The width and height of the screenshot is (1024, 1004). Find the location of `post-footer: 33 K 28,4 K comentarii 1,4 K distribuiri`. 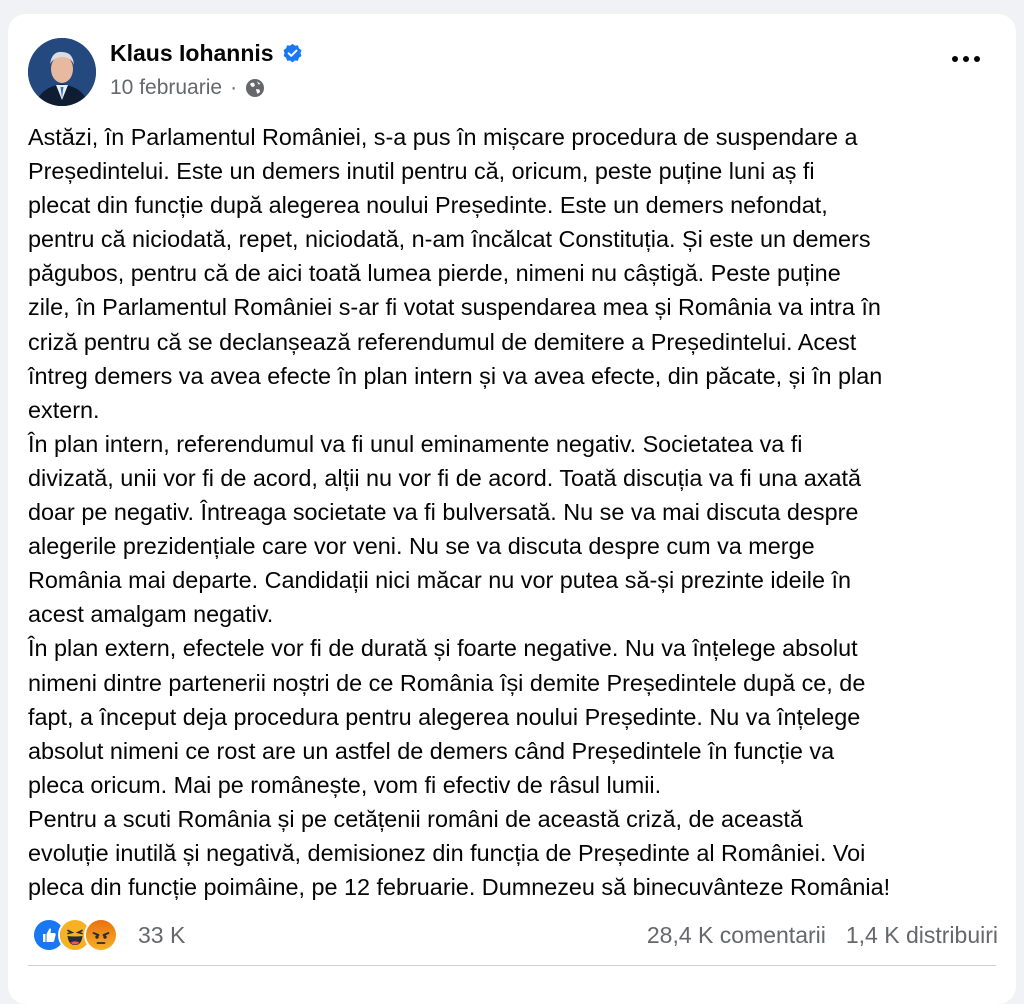

post-footer: 33 K 28,4 K comentarii 1,4 K distribuiri is located at coordinates (513, 936).